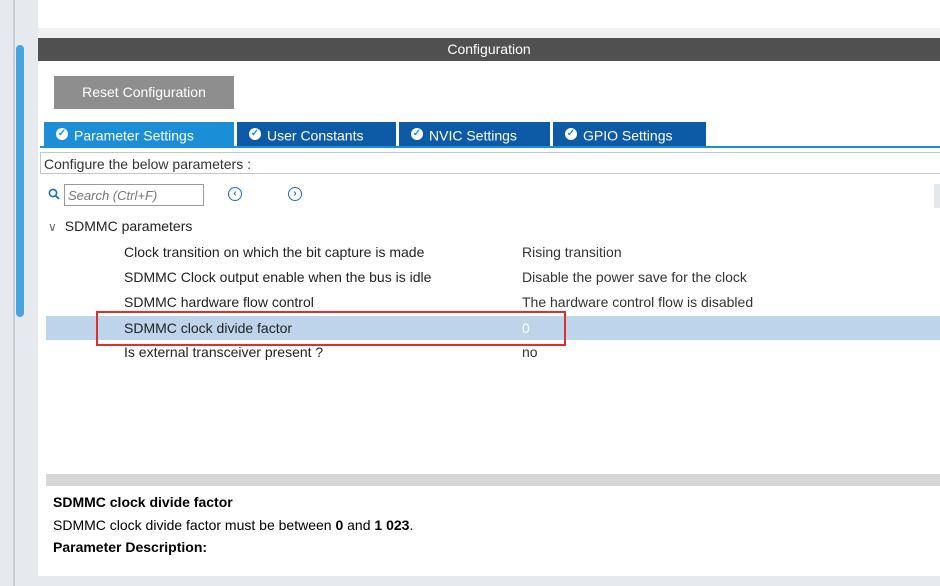 The height and width of the screenshot is (586, 940). I want to click on description-title: SDMMC clock divide factor, so click(143, 502).